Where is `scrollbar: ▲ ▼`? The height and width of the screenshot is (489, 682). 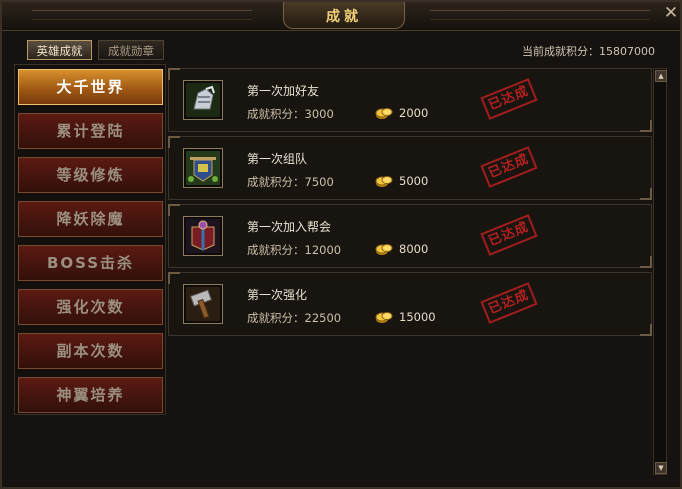
scrollbar: ▲ ▼ is located at coordinates (660, 271).